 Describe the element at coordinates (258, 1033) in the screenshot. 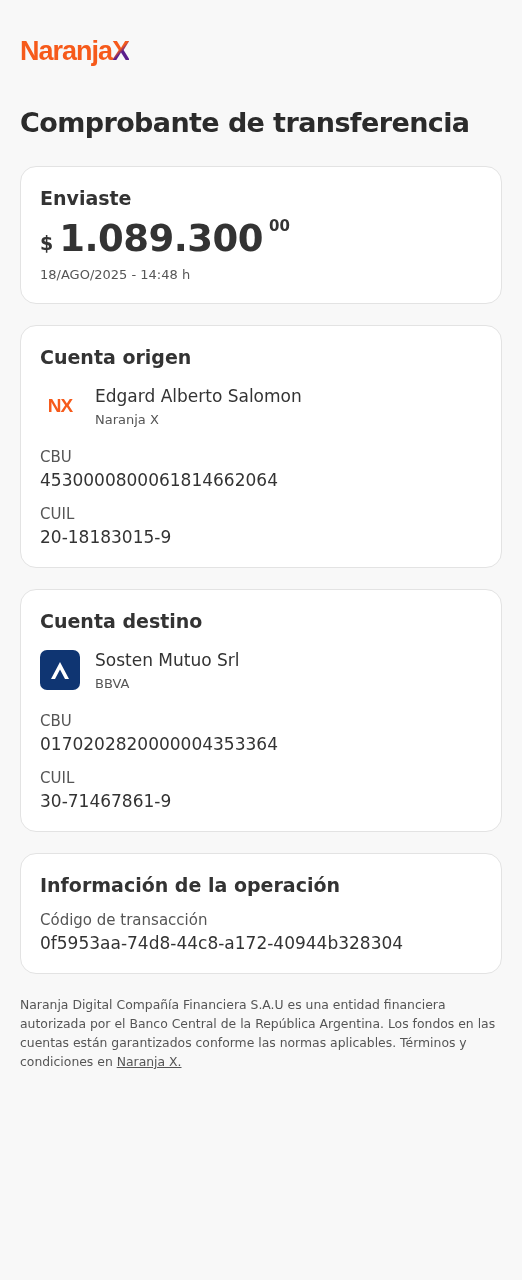

I see `legal-text: Naranja Digital Compañía Financiera S.A.U es una entidad financiera autorizada por el Banco Central de la República Argentina. Los fondos en las cuentas están garantizados conforme las normas aplicables. Términos y condiciones en Naranja X.` at that location.